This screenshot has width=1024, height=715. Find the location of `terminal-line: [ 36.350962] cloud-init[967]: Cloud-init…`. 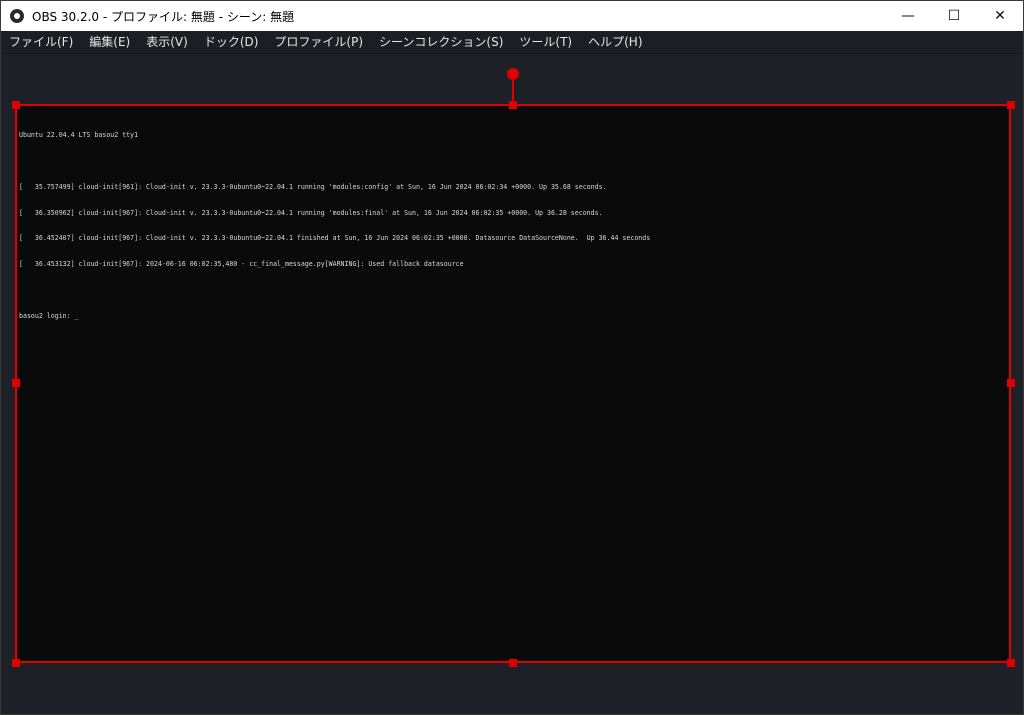

terminal-line: [ 36.350962] cloud-init[967]: Cloud-init… is located at coordinates (311, 212).